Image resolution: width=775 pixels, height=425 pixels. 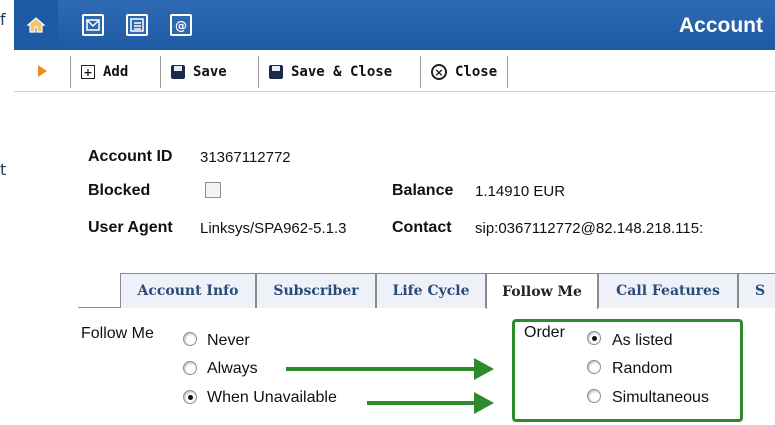 I want to click on save-and-close-button-label: Save & Close, so click(x=342, y=72).